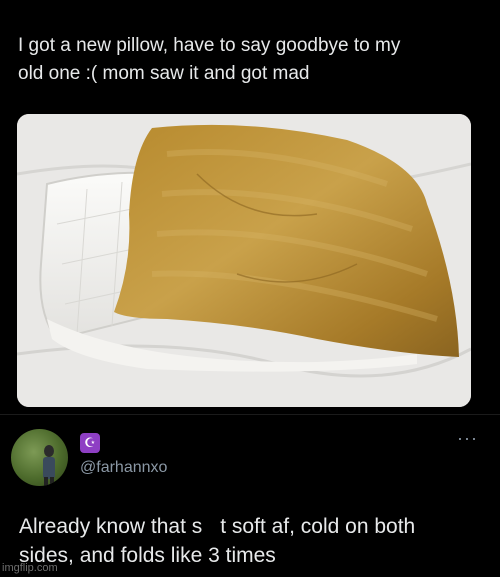  What do you see at coordinates (30, 568) in the screenshot?
I see `watermark: imgflip.com` at bounding box center [30, 568].